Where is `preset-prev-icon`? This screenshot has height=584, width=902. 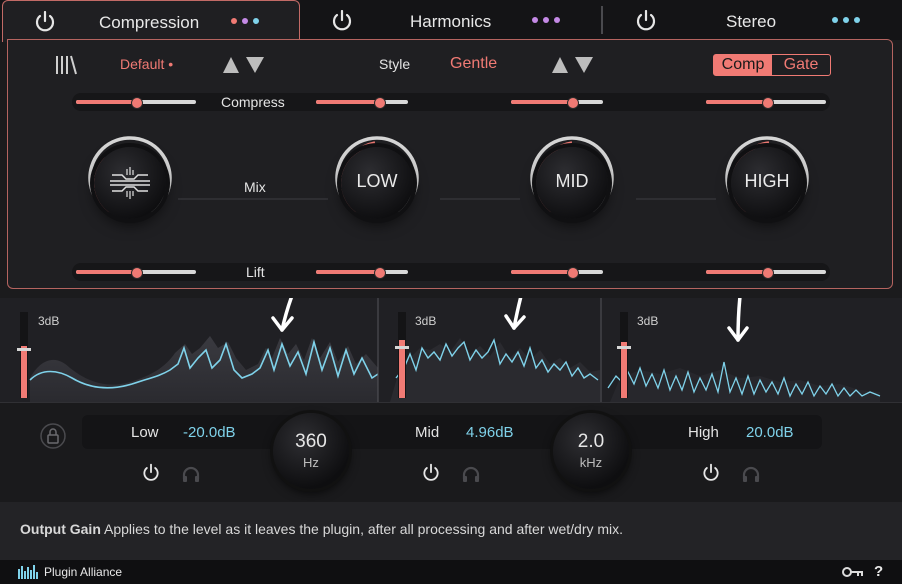
preset-prev-icon is located at coordinates (231, 65).